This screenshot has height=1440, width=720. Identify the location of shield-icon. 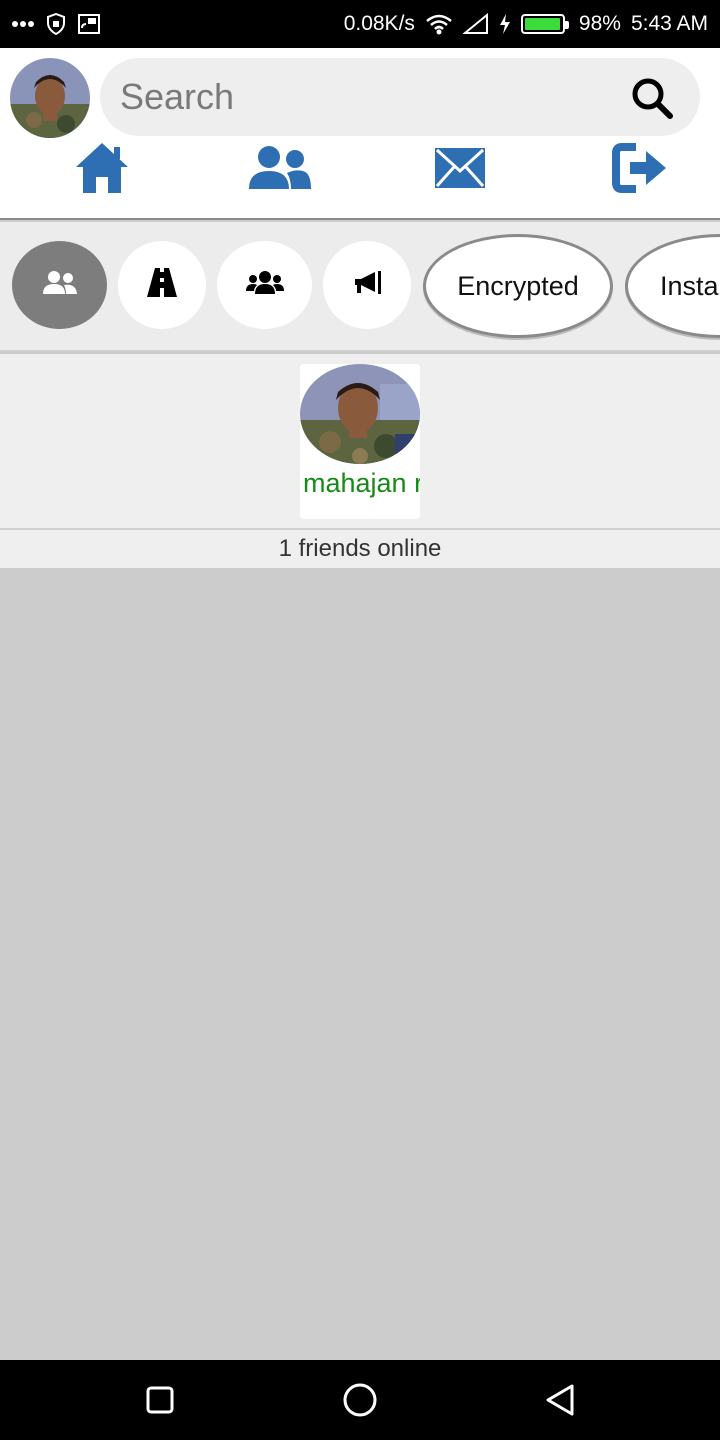
(56, 24).